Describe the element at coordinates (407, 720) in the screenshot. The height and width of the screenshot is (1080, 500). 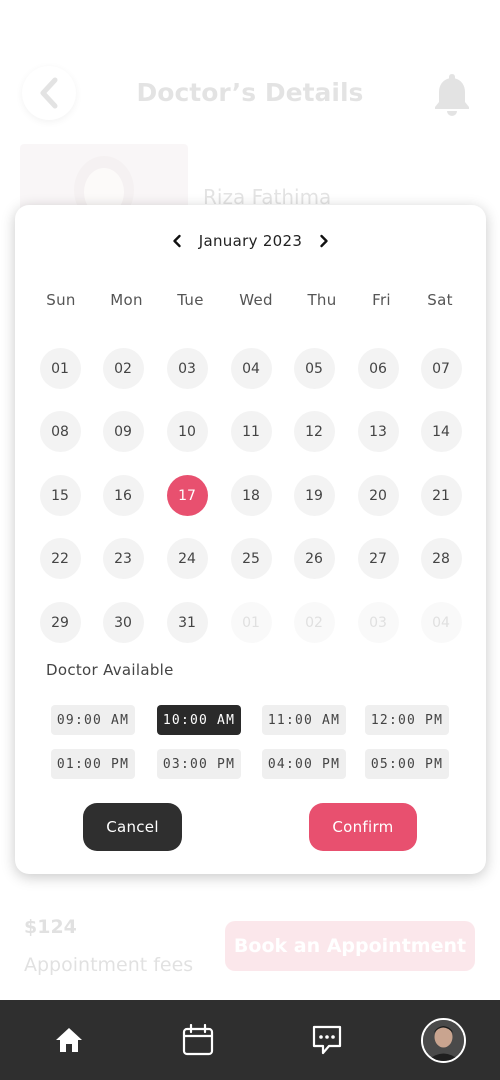
I see `time-slot: 12:00 PM` at that location.